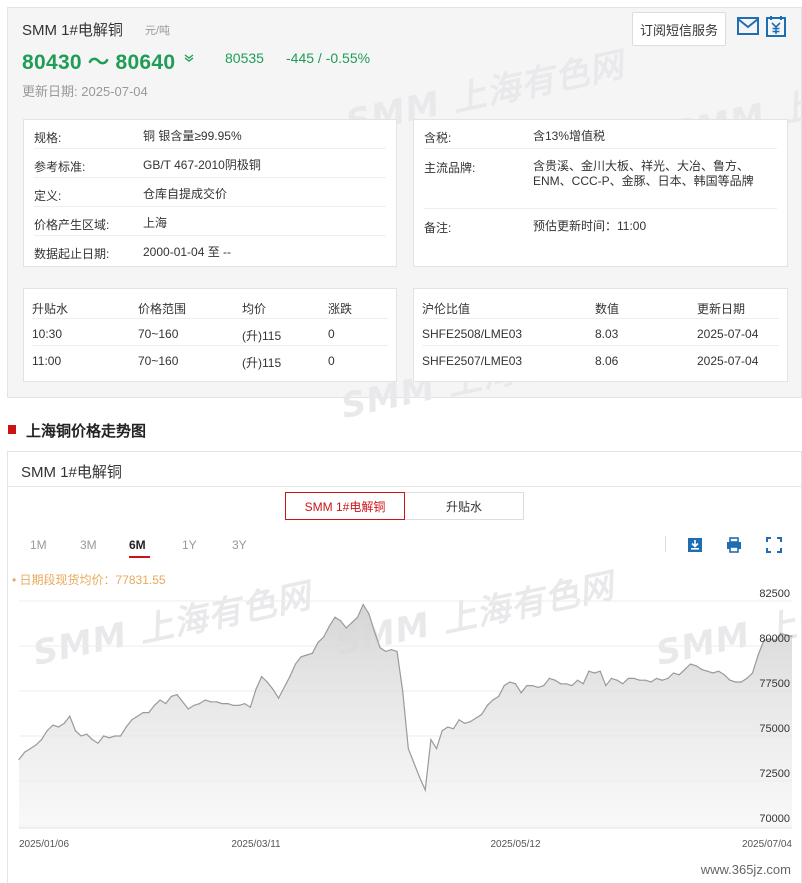 The width and height of the screenshot is (802, 883). Describe the element at coordinates (679, 29) in the screenshot. I see `subscribe-sms-button: 订阅短信服务` at that location.